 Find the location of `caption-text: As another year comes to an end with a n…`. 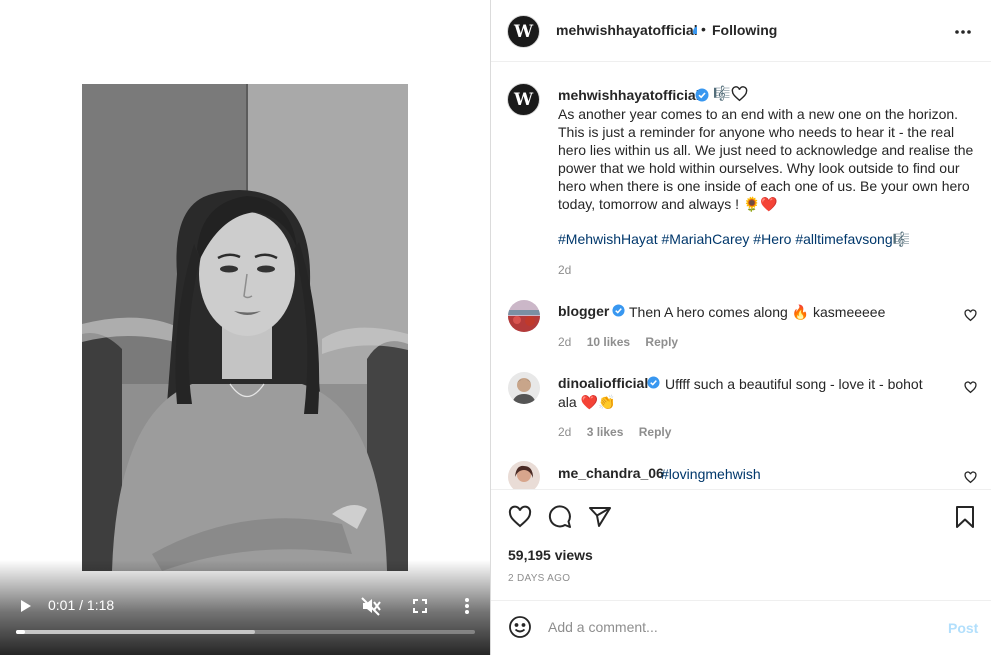

caption-text: As another year comes to an end with a n… is located at coordinates (768, 159).